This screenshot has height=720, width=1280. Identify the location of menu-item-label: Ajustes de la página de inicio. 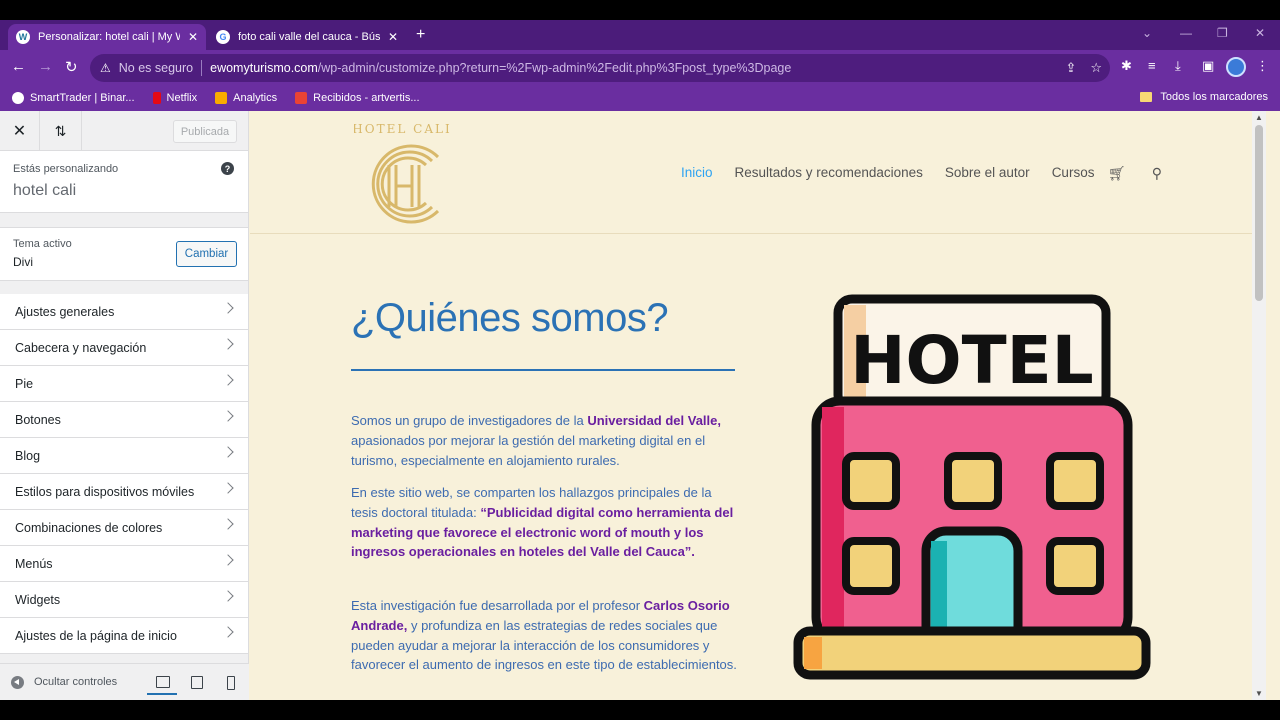
(96, 635).